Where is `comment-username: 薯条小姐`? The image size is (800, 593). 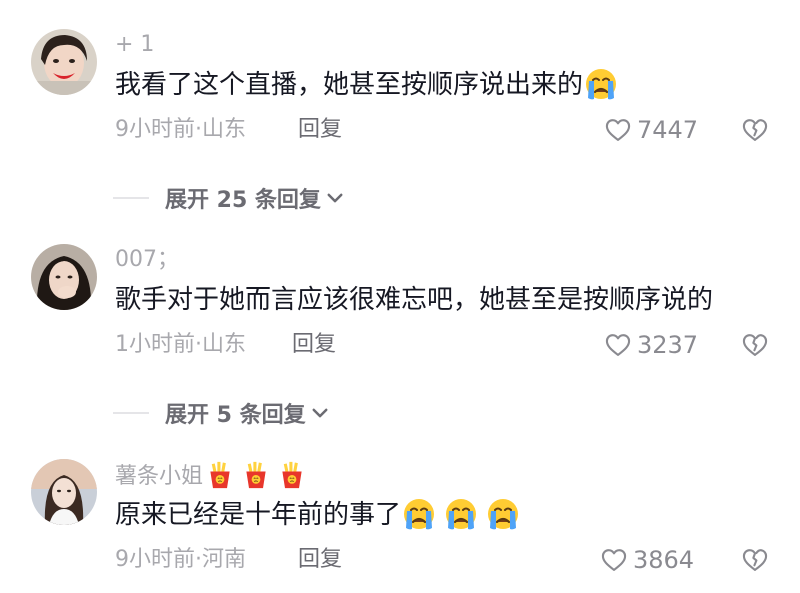 comment-username: 薯条小姐 is located at coordinates (210, 479).